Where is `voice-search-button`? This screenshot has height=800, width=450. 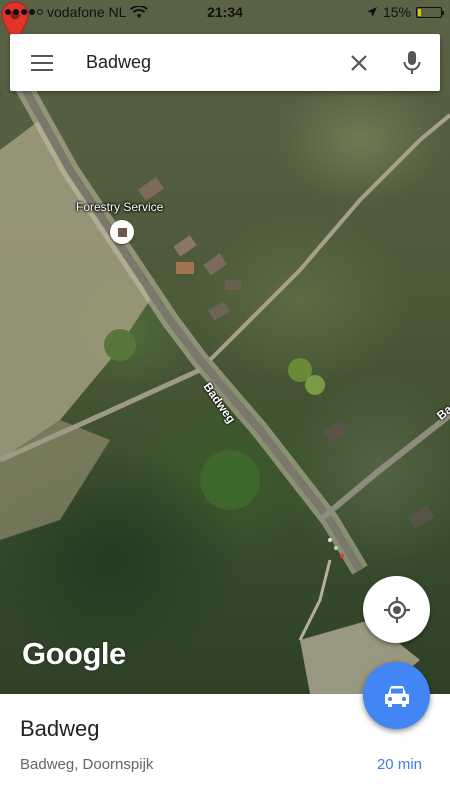 voice-search-button is located at coordinates (412, 62).